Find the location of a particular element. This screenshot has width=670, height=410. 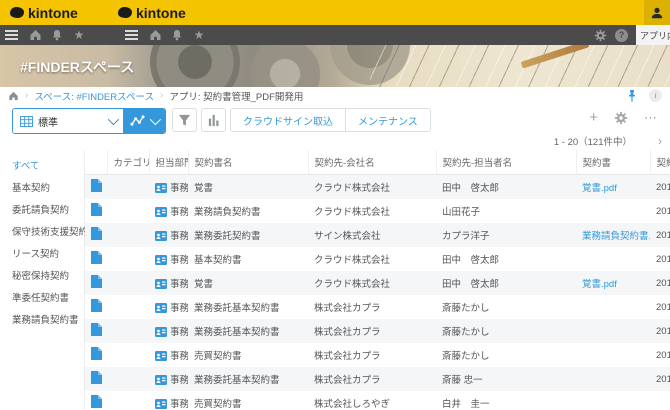

favorites-button-duplicate: ★ is located at coordinates (199, 35).